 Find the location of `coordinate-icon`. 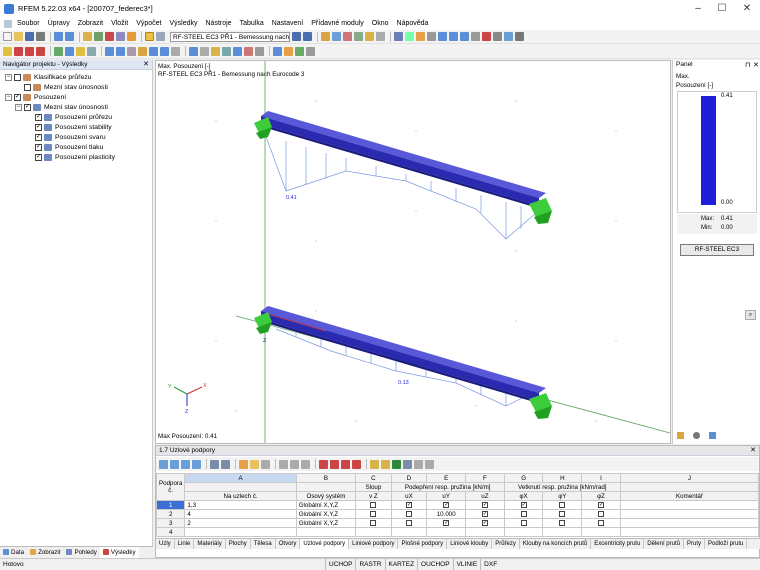

coordinate-icon is located at coordinates (310, 51).